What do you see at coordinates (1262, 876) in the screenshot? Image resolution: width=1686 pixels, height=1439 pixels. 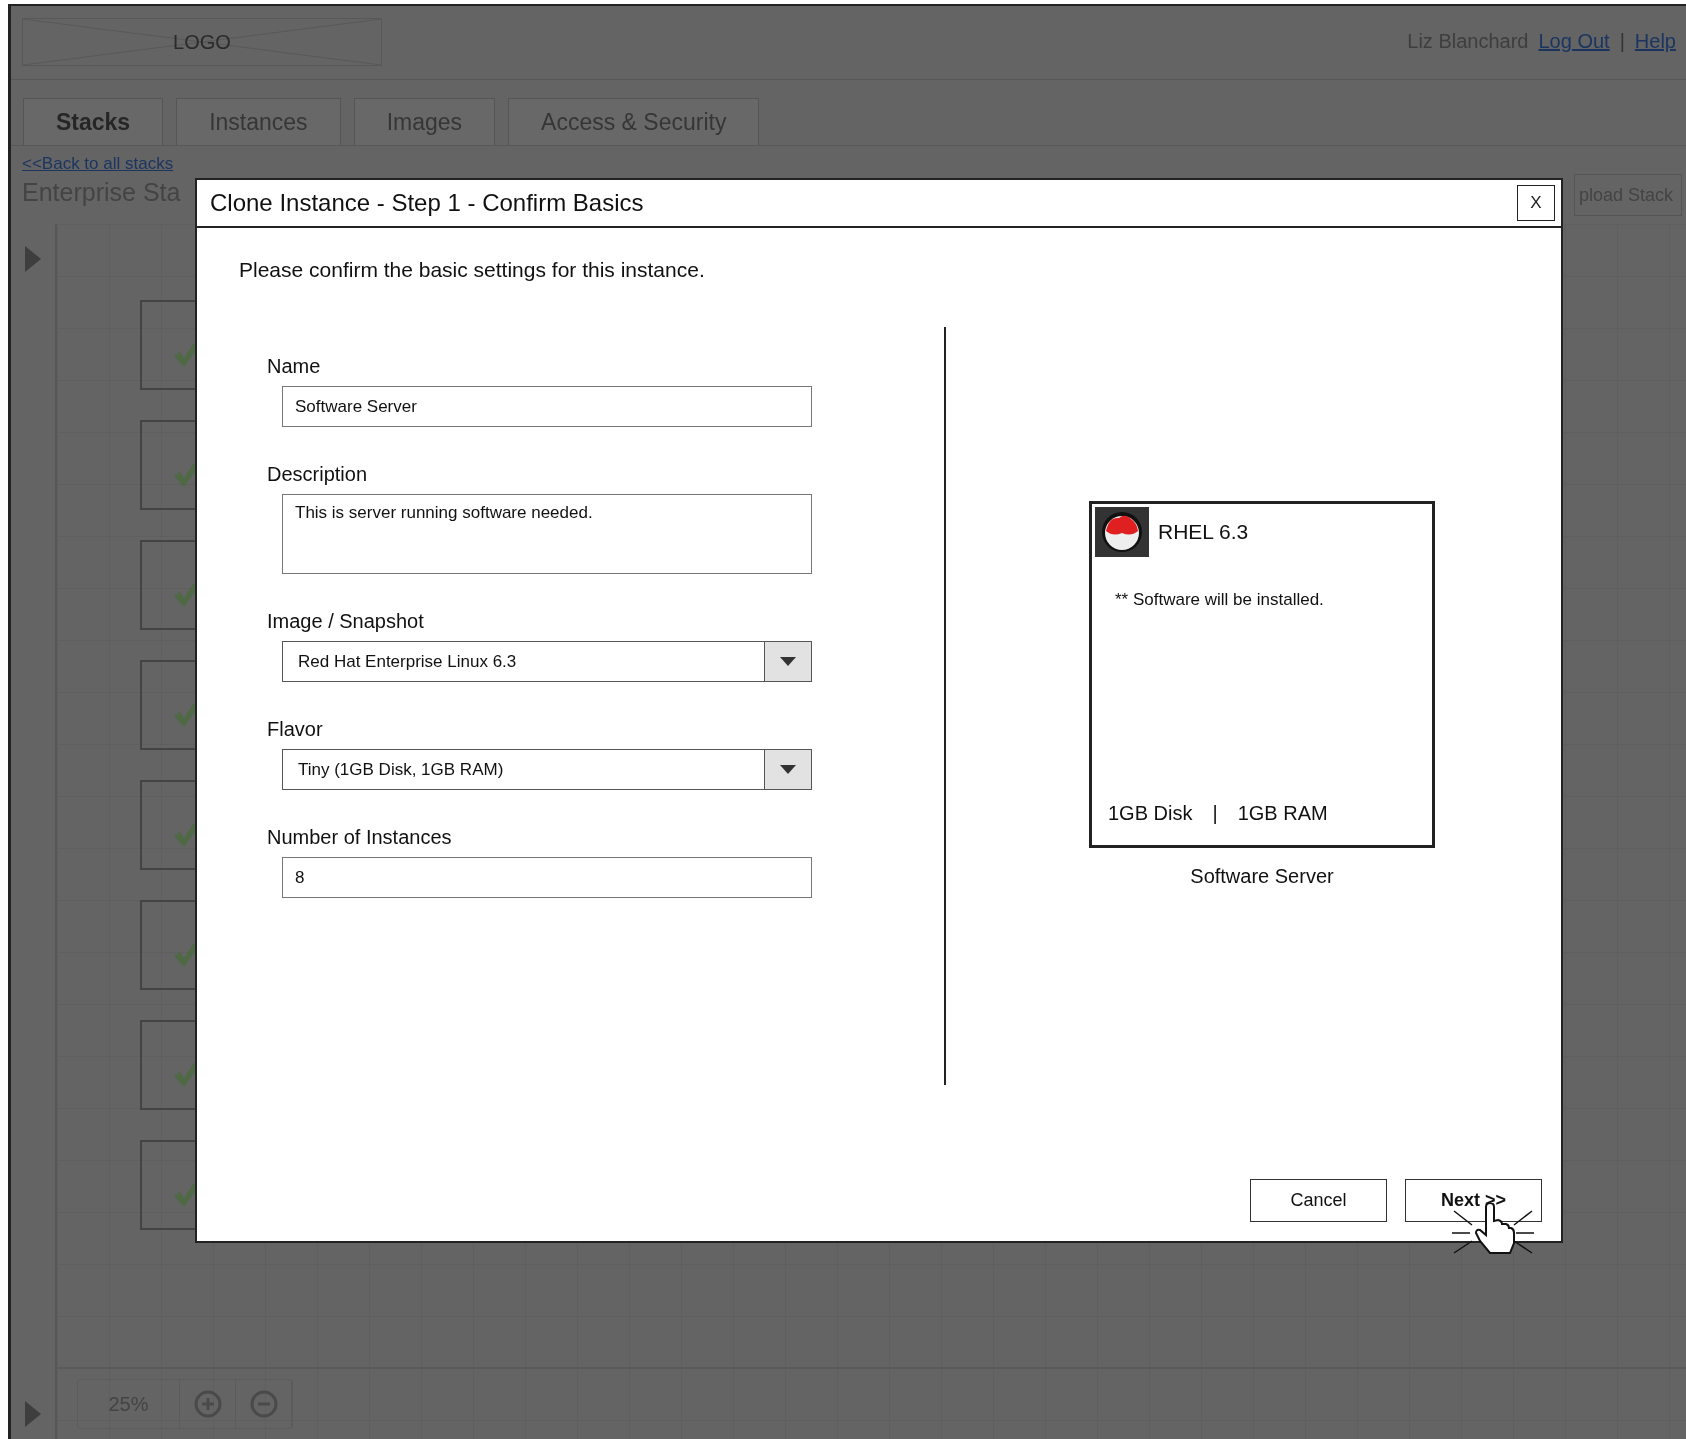 I see `instance-name: Software Server` at bounding box center [1262, 876].